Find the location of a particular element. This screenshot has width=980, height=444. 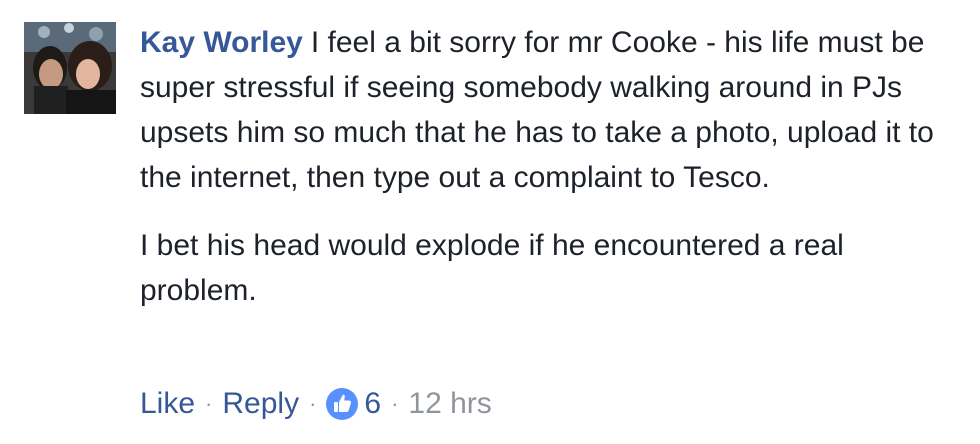

profile-photo-icon is located at coordinates (70, 68).